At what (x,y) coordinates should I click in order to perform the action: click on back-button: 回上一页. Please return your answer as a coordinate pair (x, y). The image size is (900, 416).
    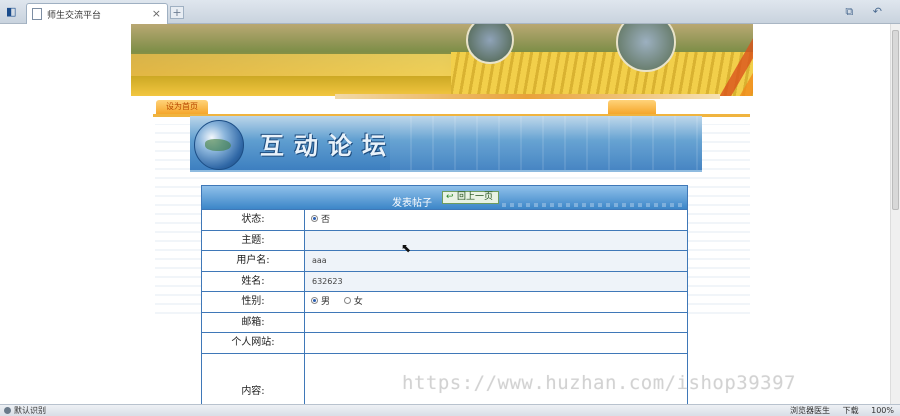
    Looking at the image, I should click on (471, 197).